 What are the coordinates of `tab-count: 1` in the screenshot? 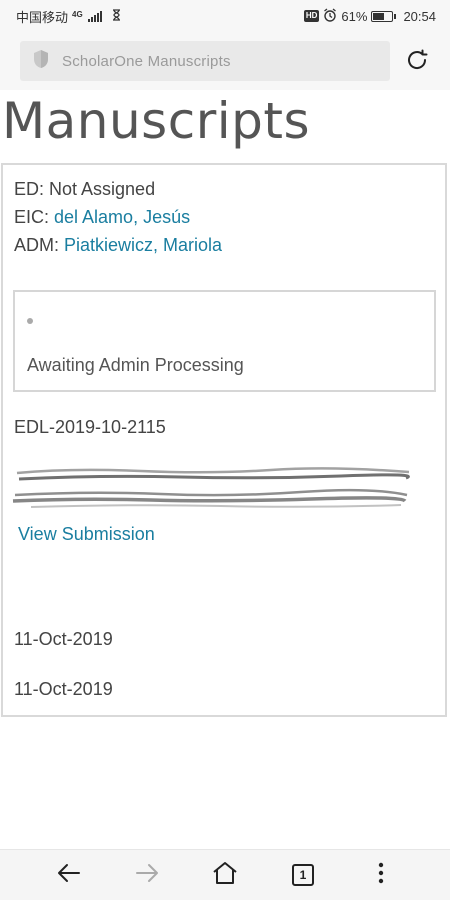 It's located at (303, 875).